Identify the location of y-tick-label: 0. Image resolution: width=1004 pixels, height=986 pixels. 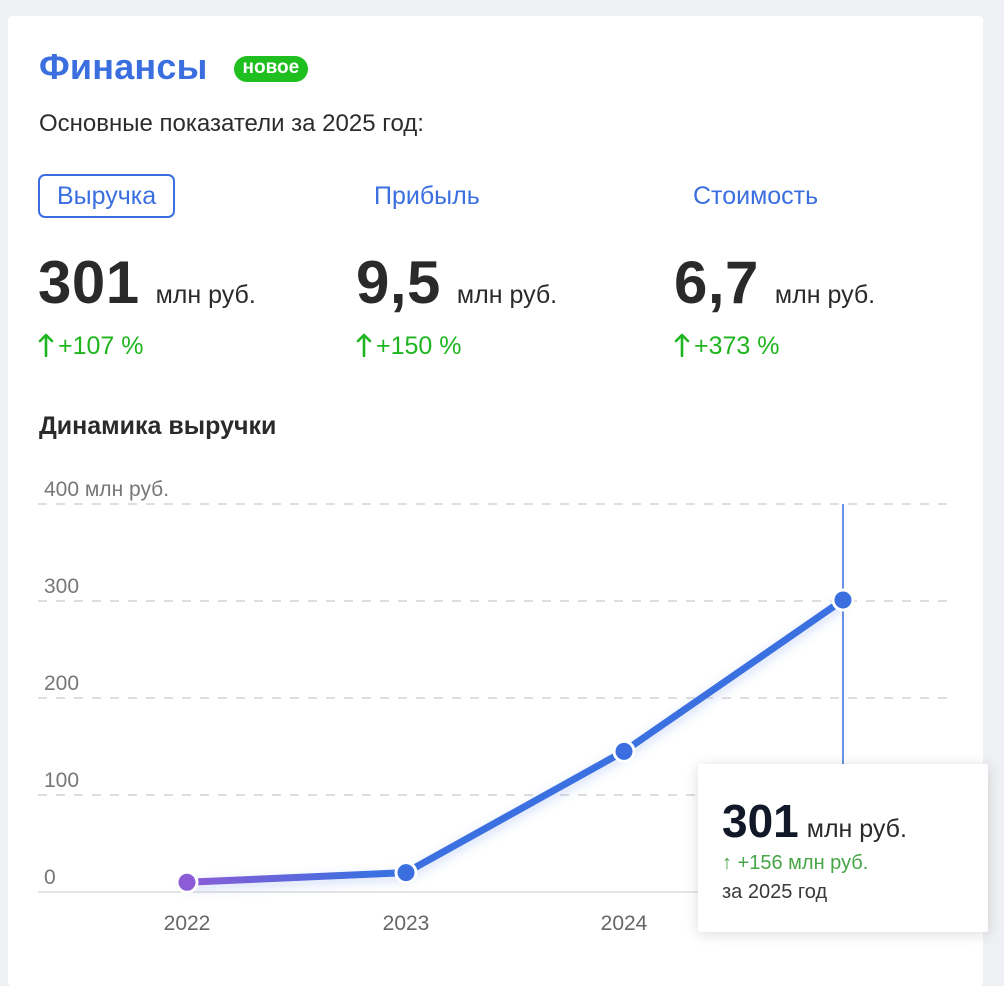
(50, 877).